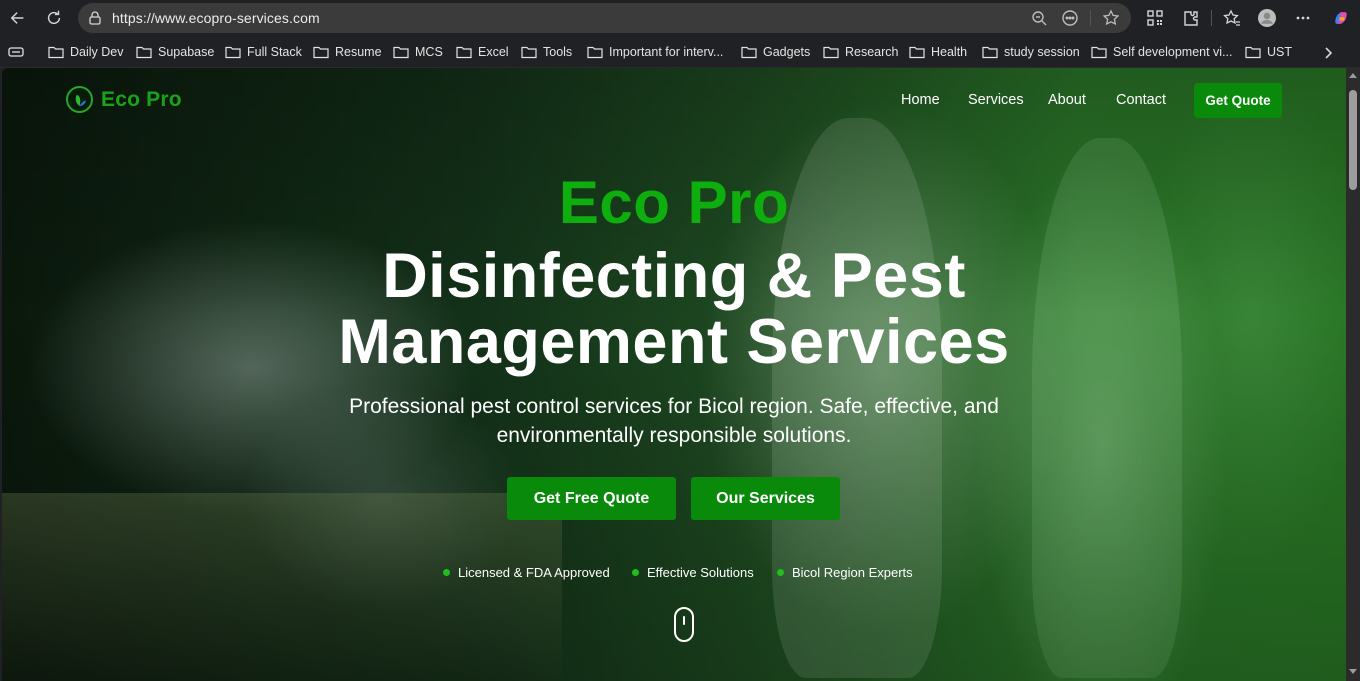 The image size is (1360, 681). Describe the element at coordinates (1353, 140) in the screenshot. I see `scrollbar-thumb` at that location.